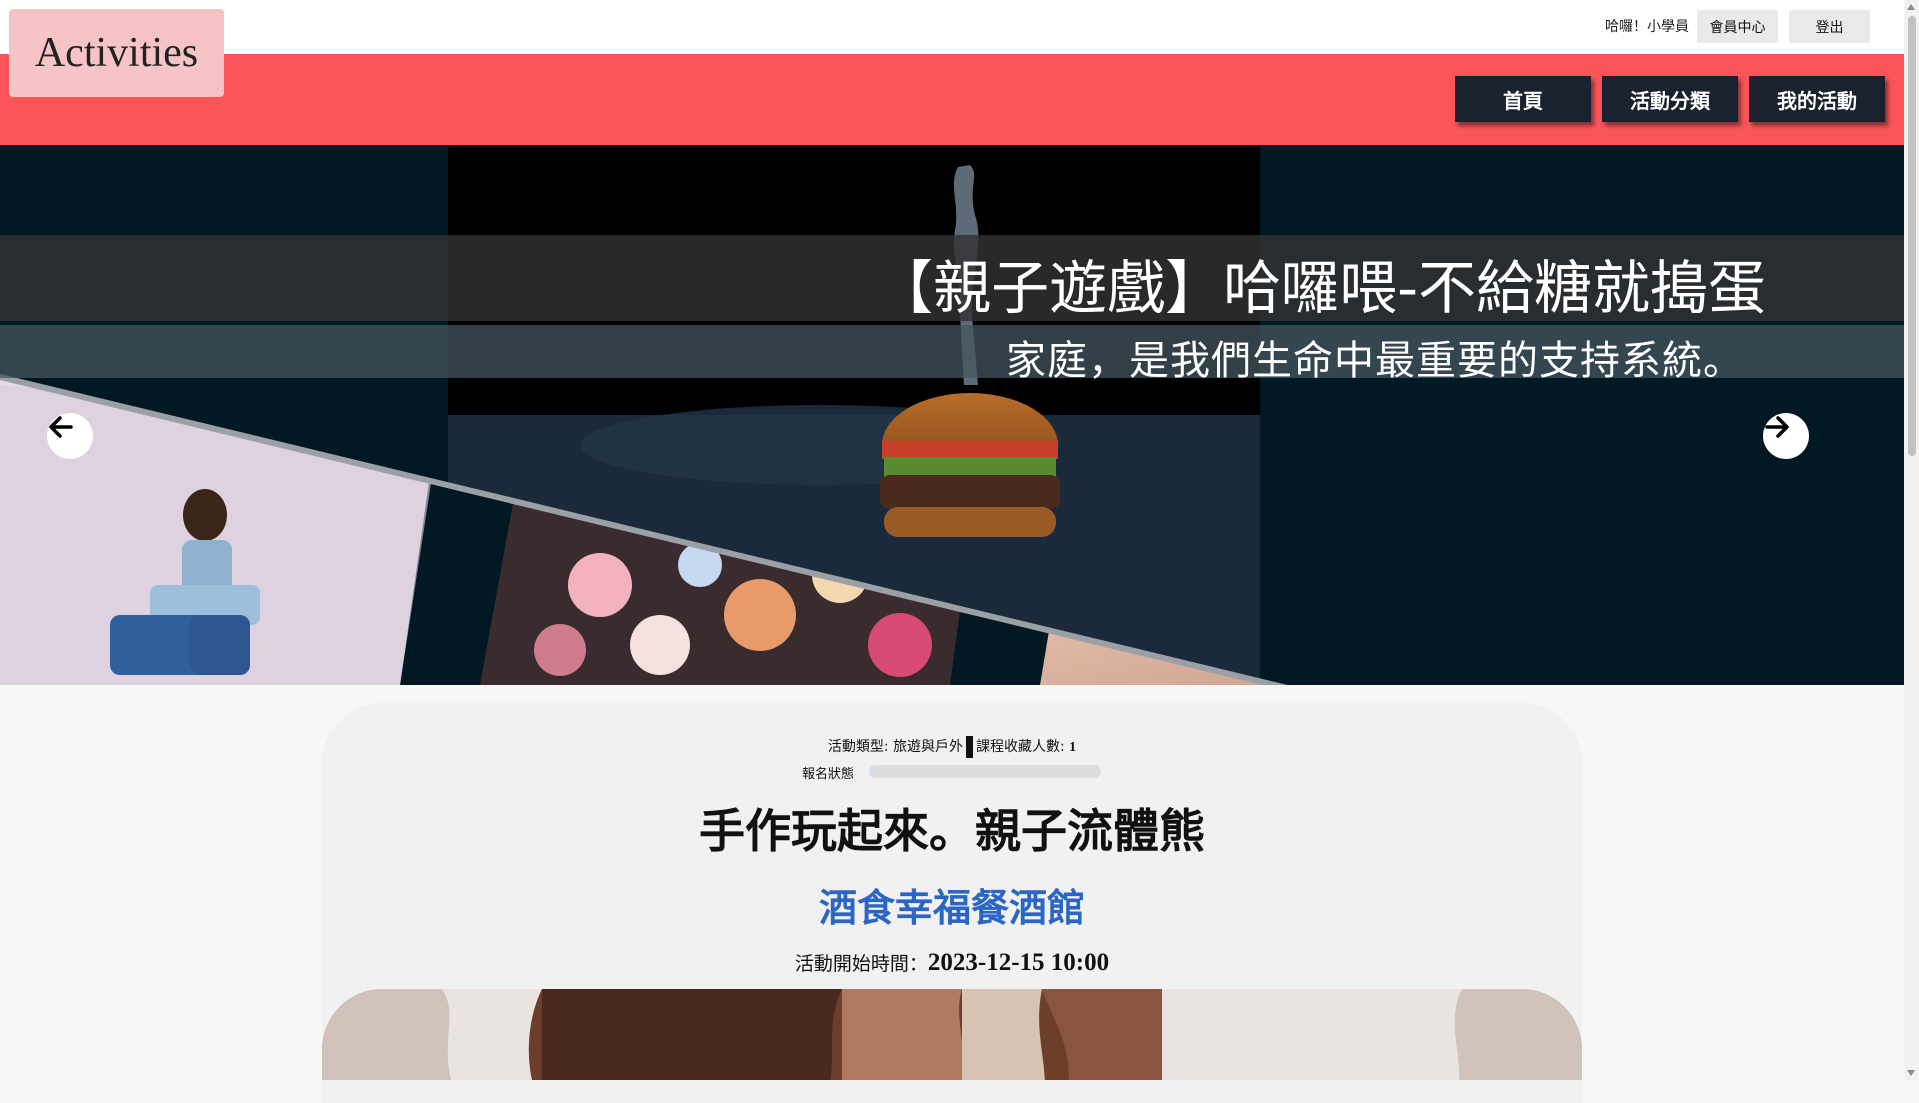 The width and height of the screenshot is (1919, 1103). I want to click on logout-button: 登出, so click(1829, 26).